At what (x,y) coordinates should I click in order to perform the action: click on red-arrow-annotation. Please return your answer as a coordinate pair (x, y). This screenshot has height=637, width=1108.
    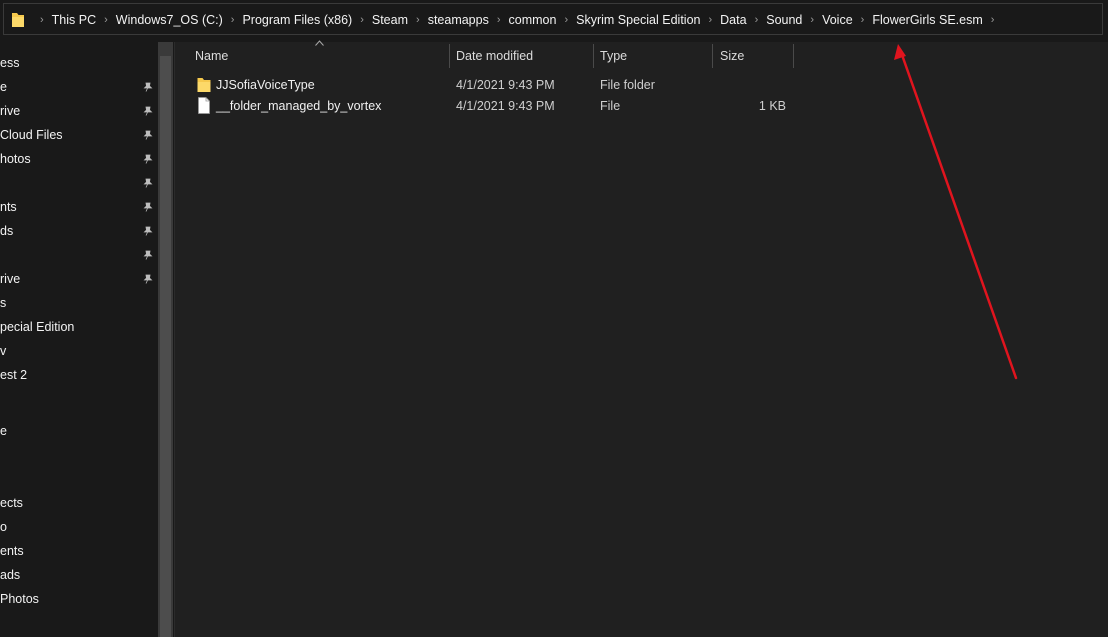
    Looking at the image, I should click on (956, 212).